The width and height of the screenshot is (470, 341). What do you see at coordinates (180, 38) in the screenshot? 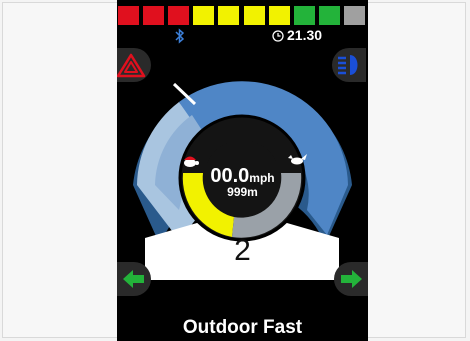
I see `bluetooth-icon` at bounding box center [180, 38].